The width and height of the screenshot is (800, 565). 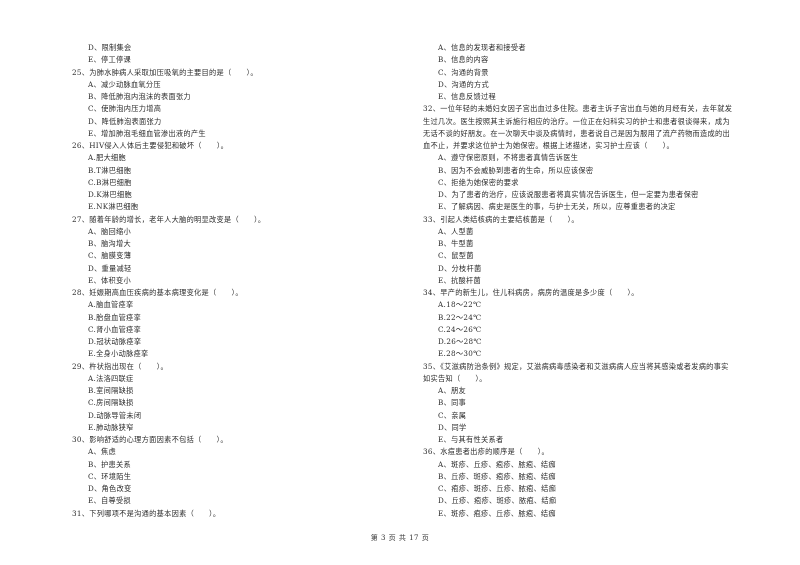 I want to click on answer-option: E、体积变小, so click(x=109, y=280).